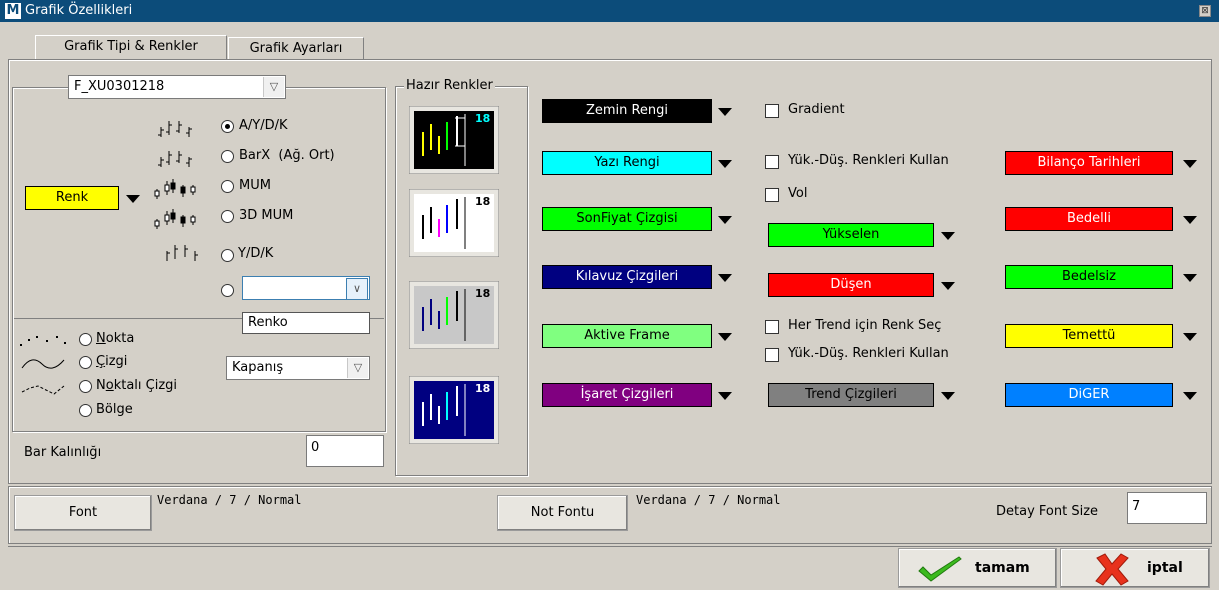  What do you see at coordinates (798, 193) in the screenshot?
I see `vol-label: Vol` at bounding box center [798, 193].